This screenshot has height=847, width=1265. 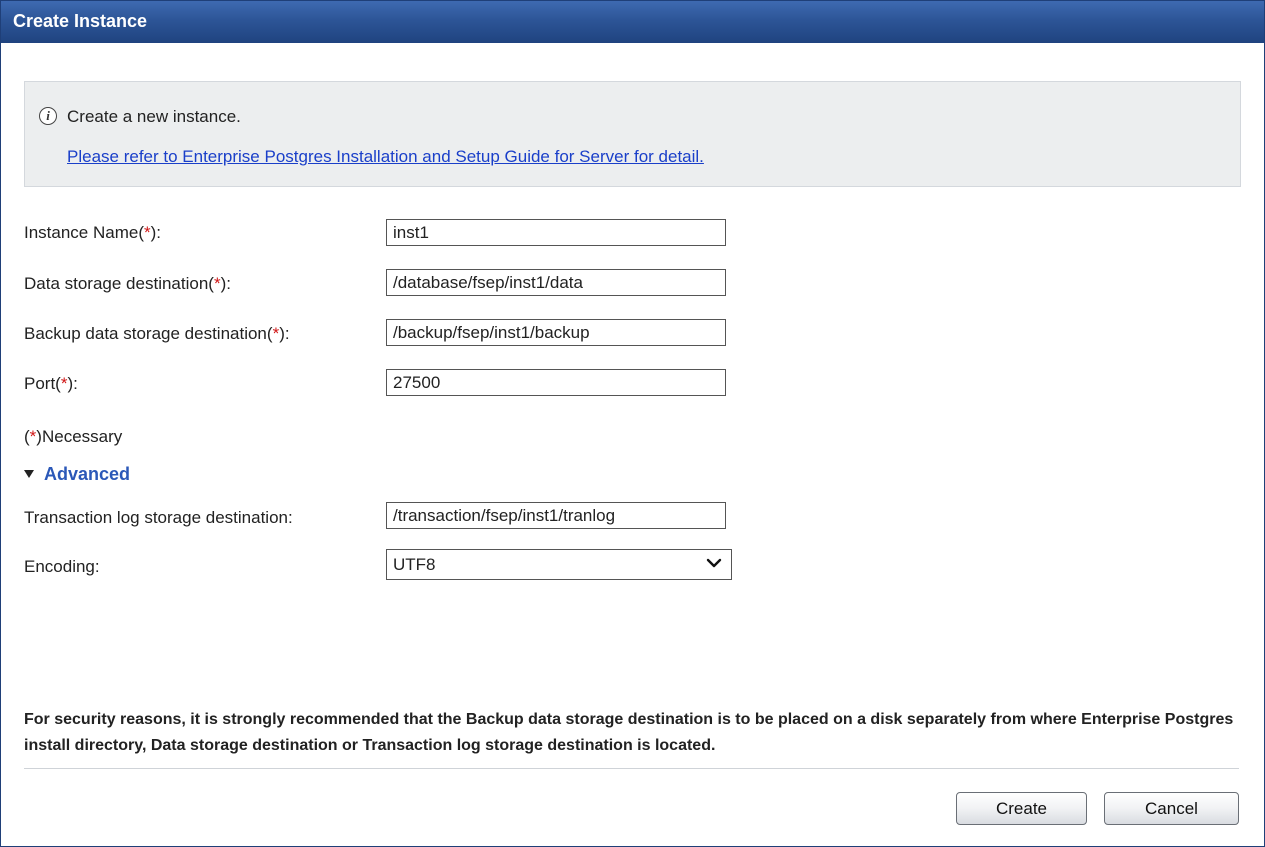 I want to click on transaction-log-input, so click(x=556, y=515).